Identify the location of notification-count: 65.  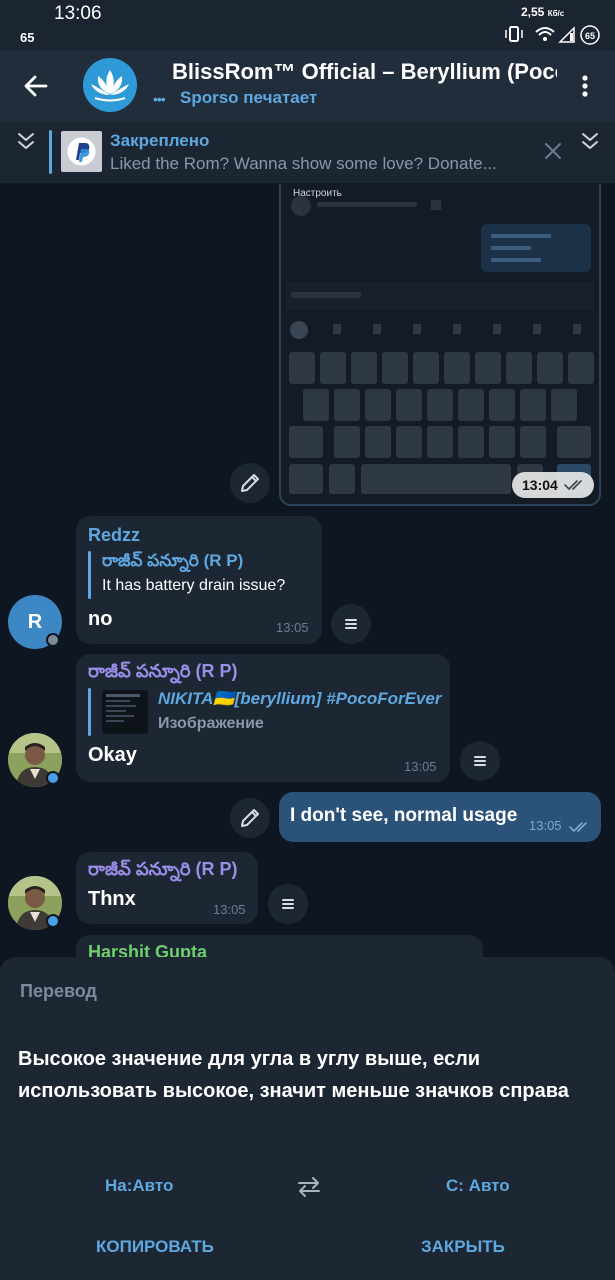
(27, 37).